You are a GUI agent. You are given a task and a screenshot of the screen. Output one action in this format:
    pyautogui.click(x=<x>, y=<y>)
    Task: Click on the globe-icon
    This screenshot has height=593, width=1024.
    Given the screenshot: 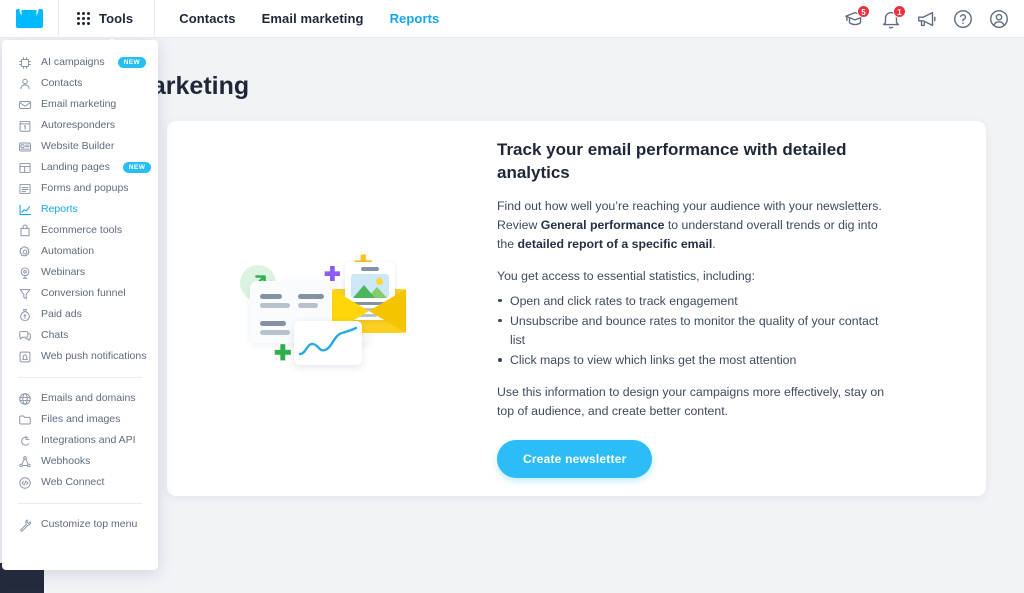 What is the action you would take?
    pyautogui.click(x=25, y=399)
    